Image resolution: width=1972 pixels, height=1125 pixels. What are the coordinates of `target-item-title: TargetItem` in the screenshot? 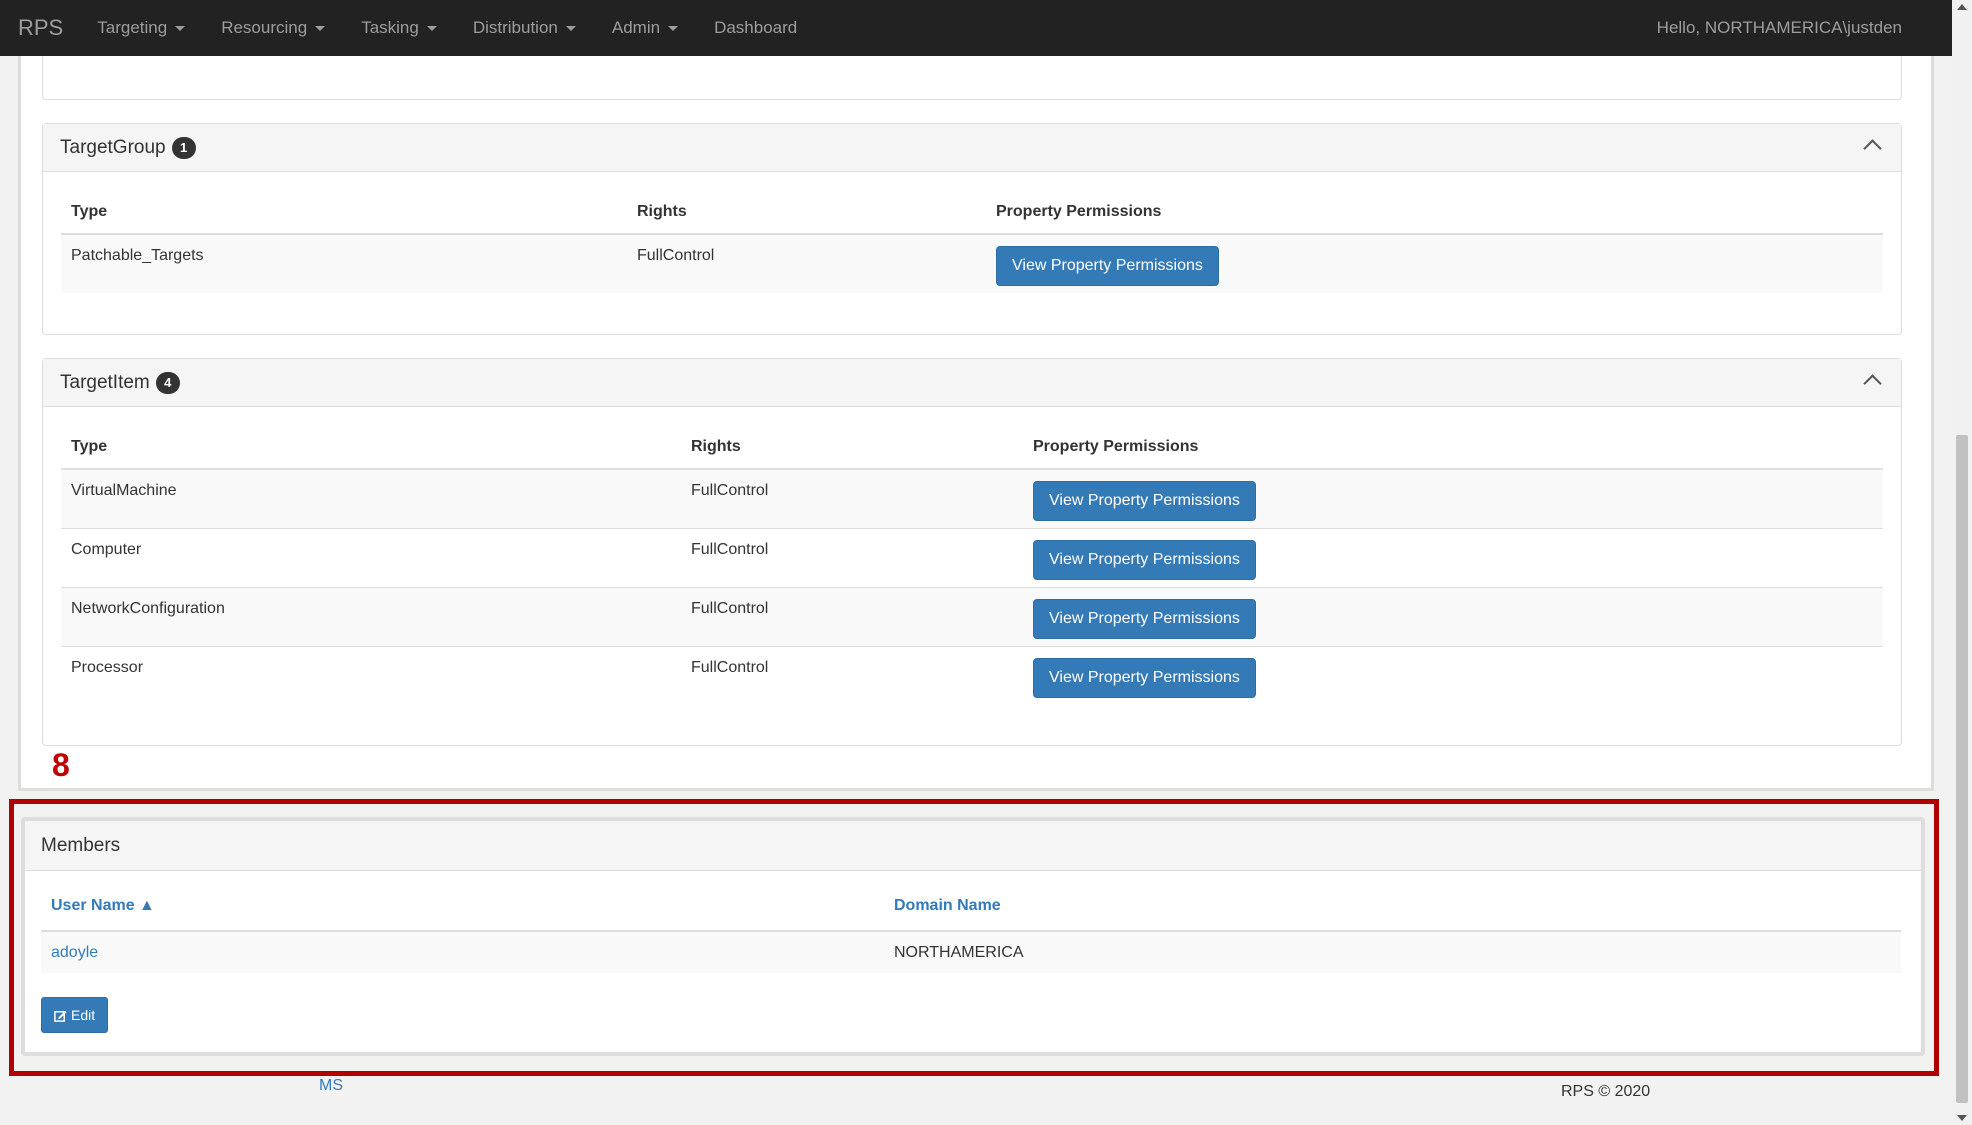 It's located at (105, 382).